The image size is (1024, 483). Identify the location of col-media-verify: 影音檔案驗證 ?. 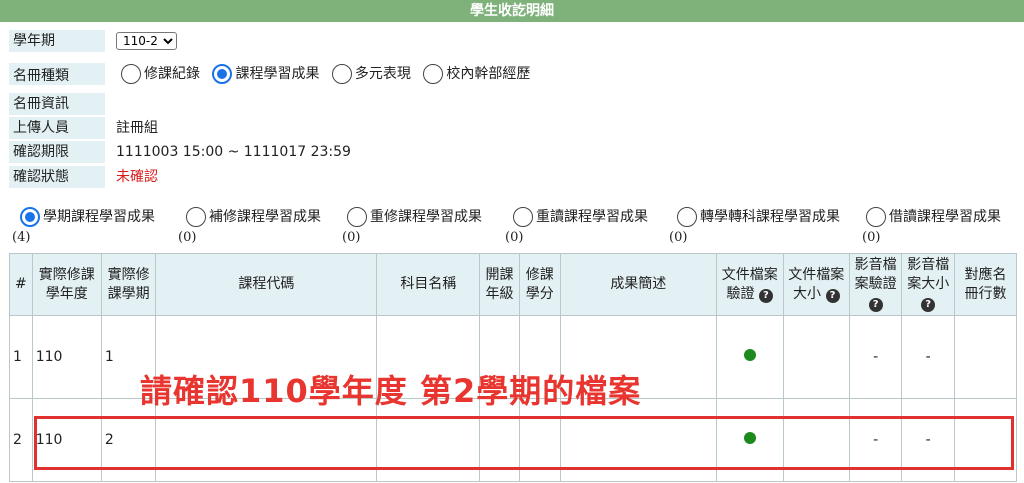
(875, 284).